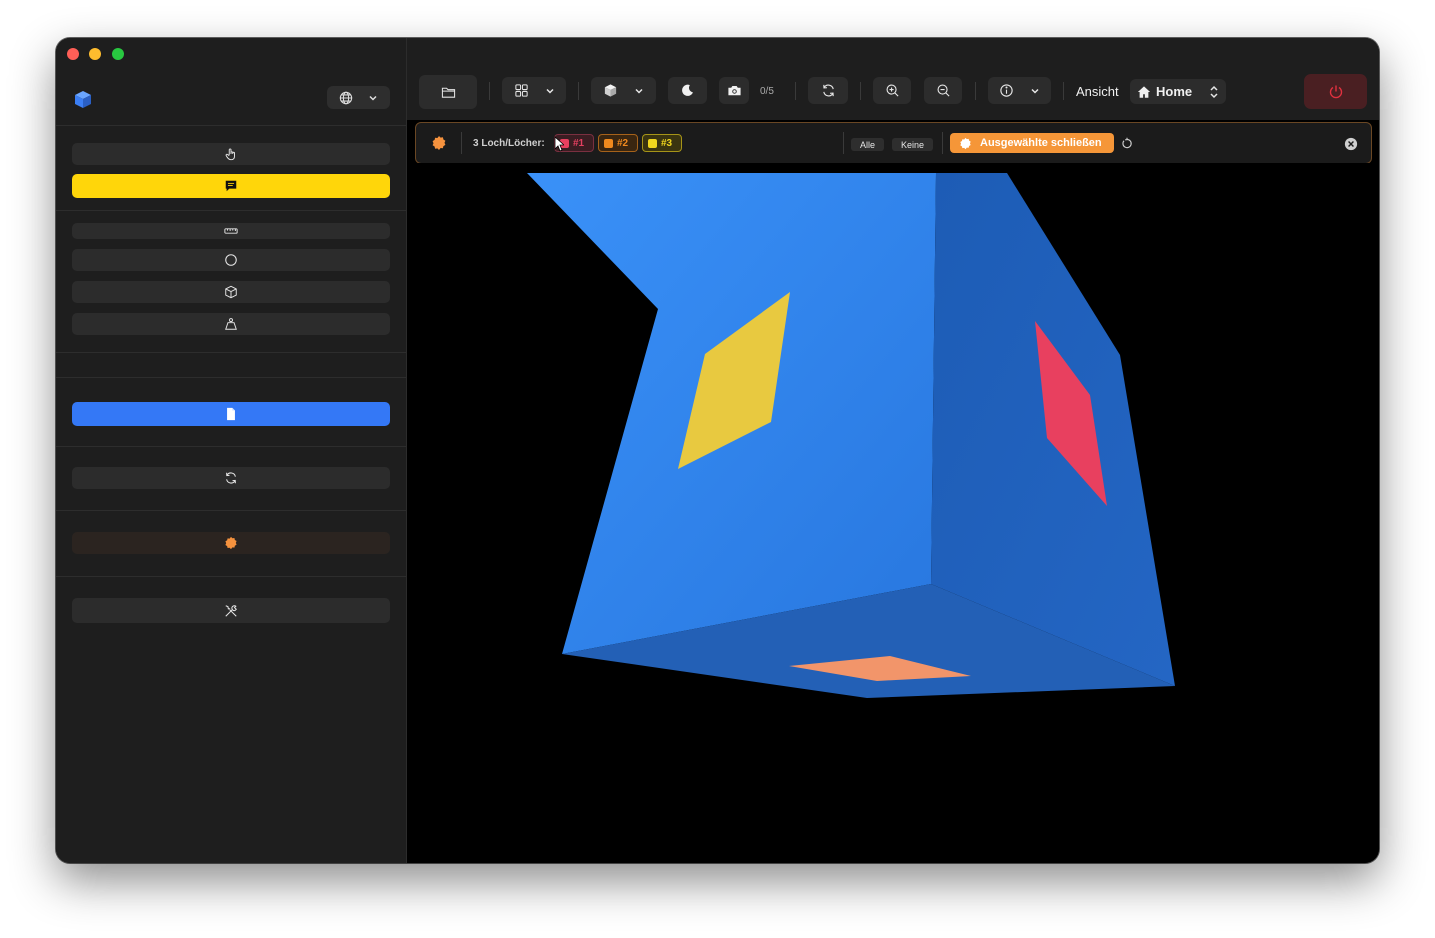  I want to click on zoom-out-icon, so click(943, 90).